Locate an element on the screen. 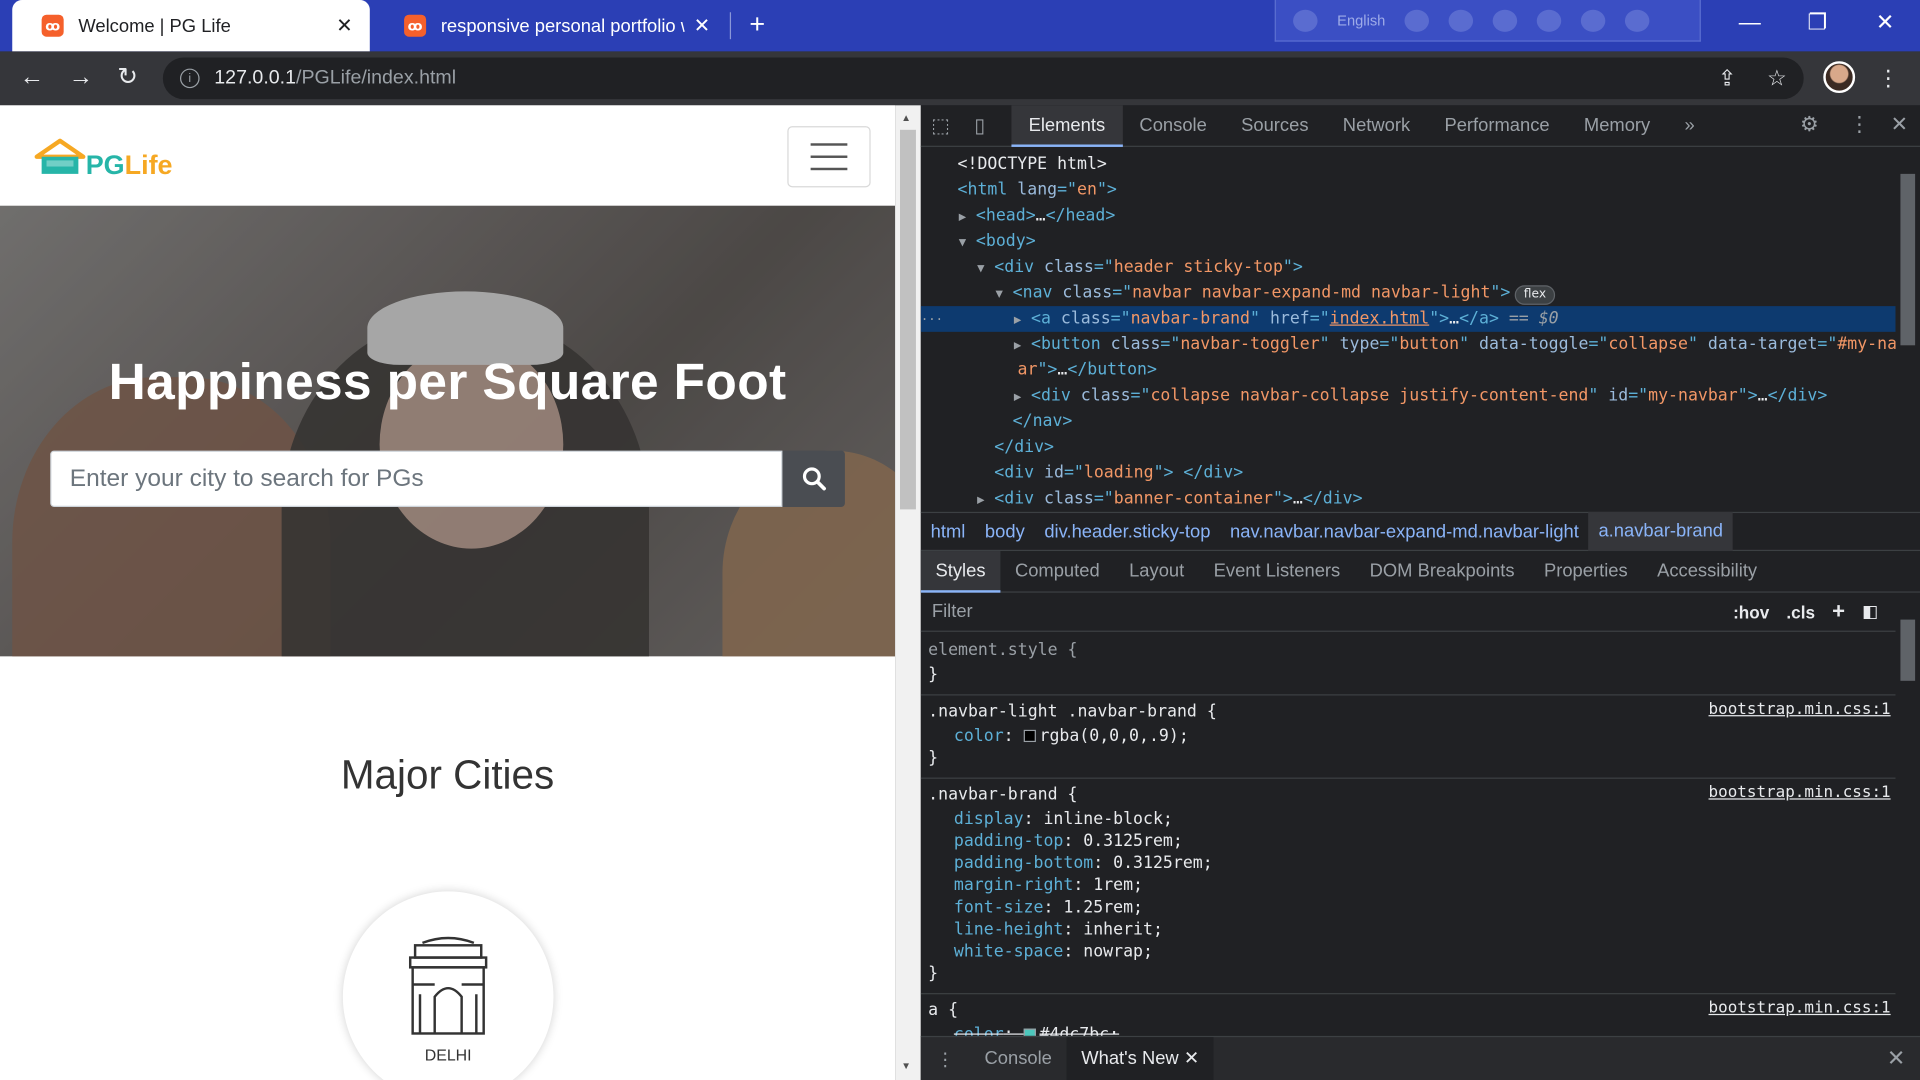 Image resolution: width=1920 pixels, height=1080 pixels. css-property: color: rgba(0,0,0,.9); is located at coordinates (1071, 736).